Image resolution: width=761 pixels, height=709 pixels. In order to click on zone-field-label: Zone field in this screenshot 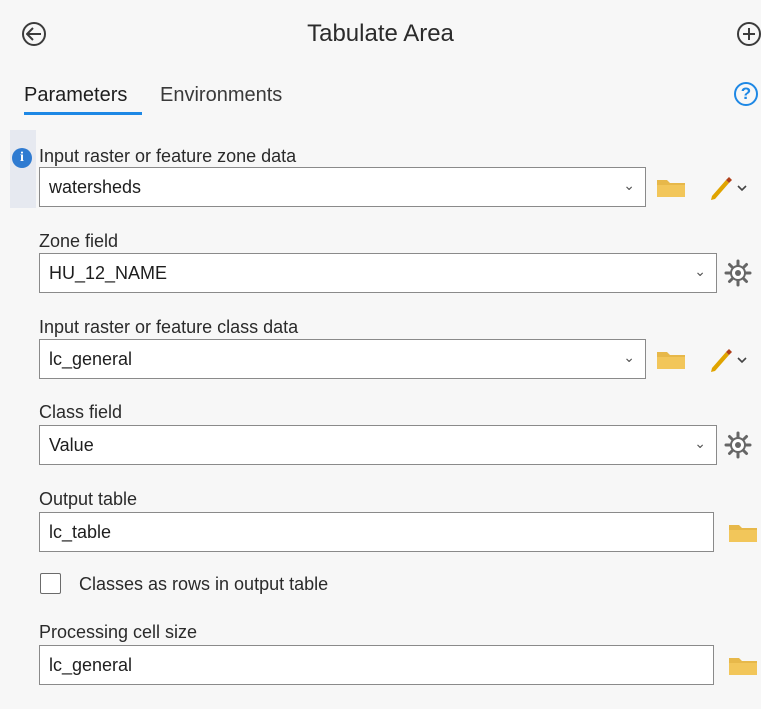, I will do `click(79, 241)`.